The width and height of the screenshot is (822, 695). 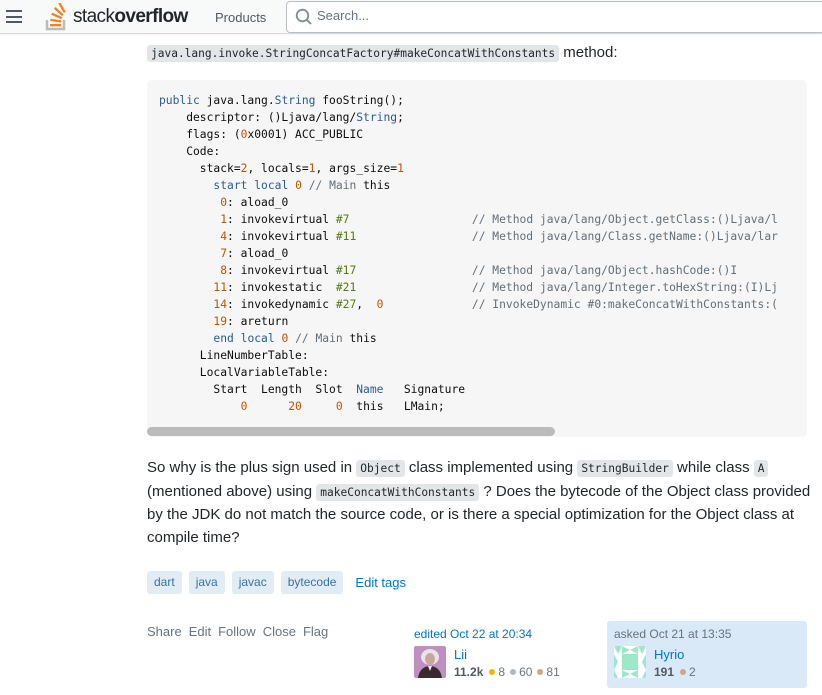 What do you see at coordinates (692, 672) in the screenshot?
I see `bronze-badge-count: 2` at bounding box center [692, 672].